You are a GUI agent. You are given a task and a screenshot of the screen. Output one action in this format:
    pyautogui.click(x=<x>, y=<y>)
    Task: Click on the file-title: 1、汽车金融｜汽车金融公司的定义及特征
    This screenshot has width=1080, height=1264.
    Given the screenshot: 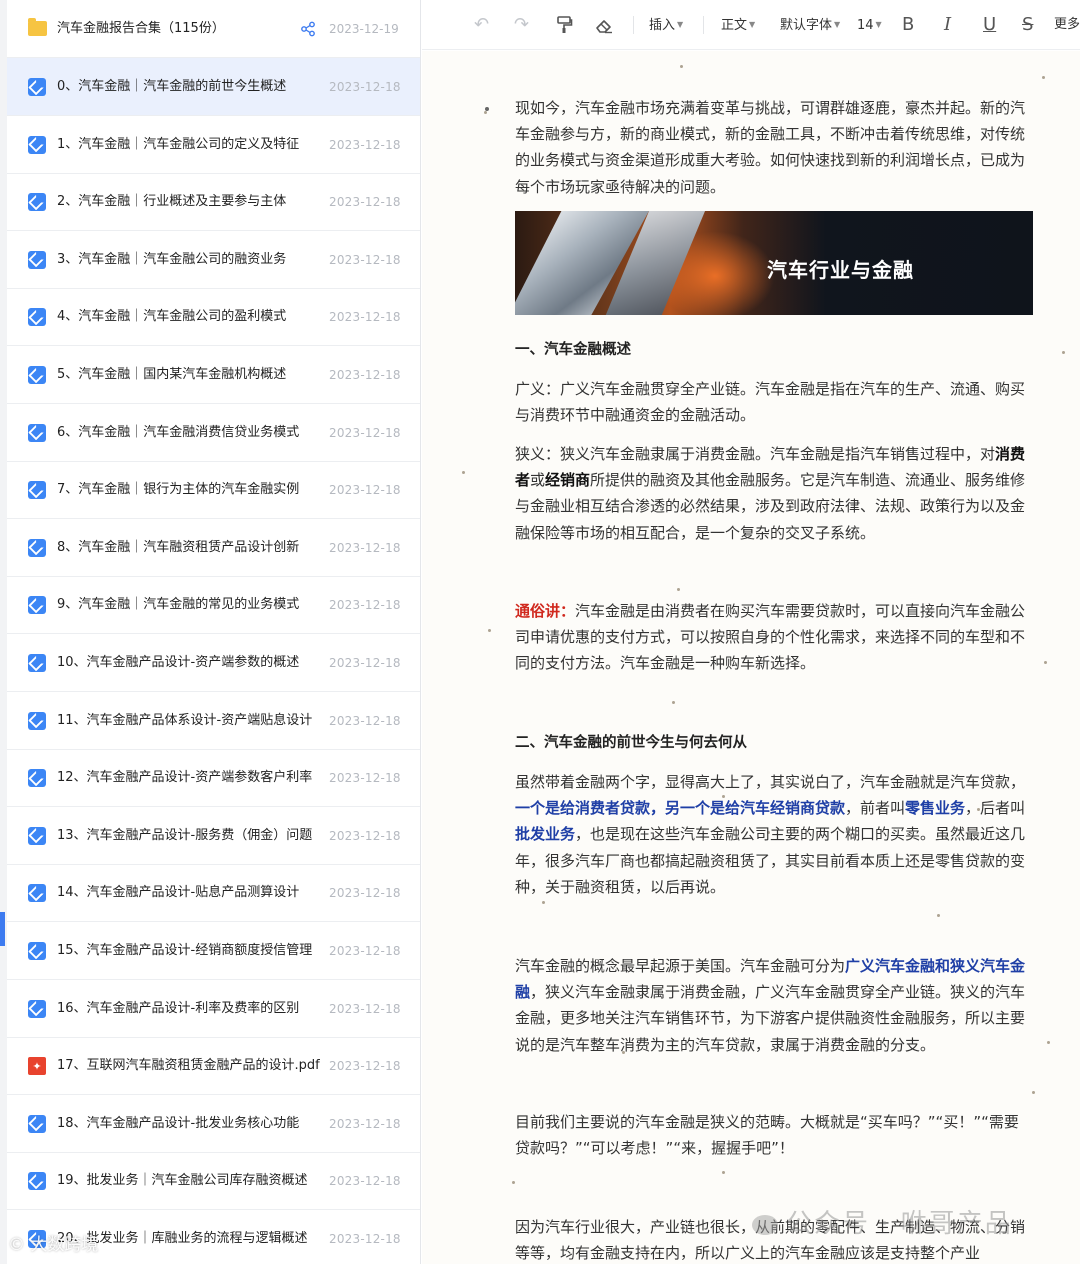 What is the action you would take?
    pyautogui.click(x=178, y=144)
    